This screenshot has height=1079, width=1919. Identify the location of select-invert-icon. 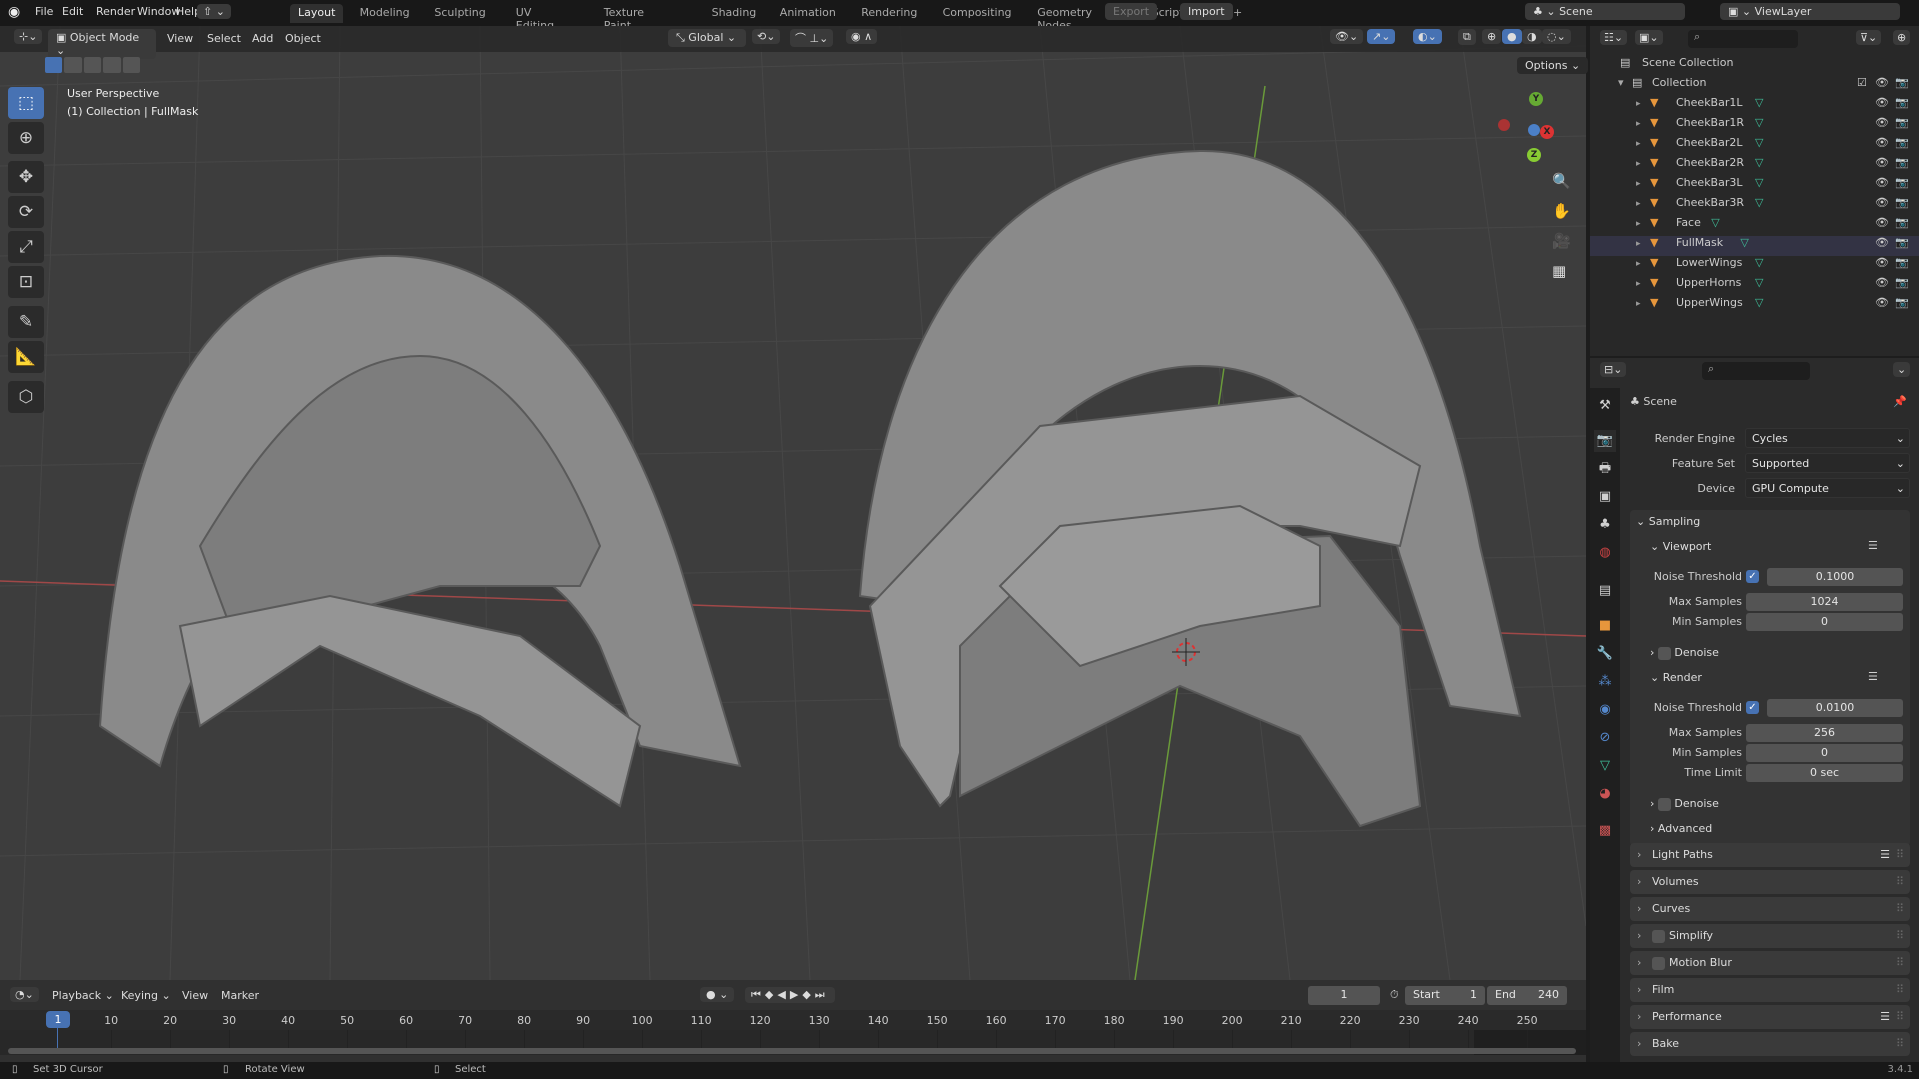
(112, 65).